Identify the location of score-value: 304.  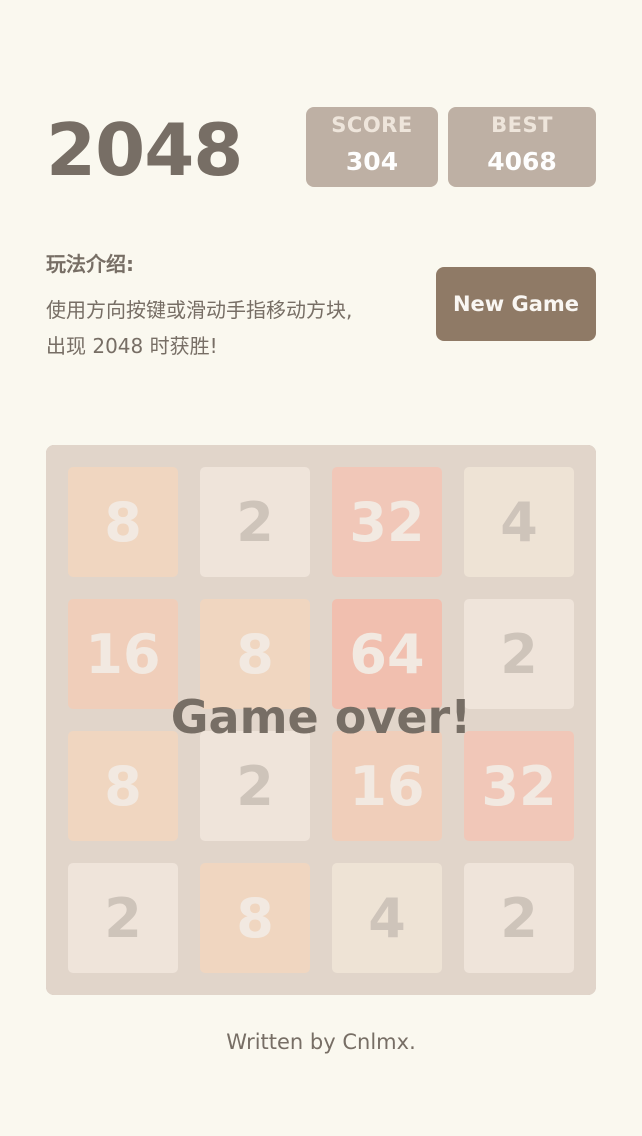
(372, 161).